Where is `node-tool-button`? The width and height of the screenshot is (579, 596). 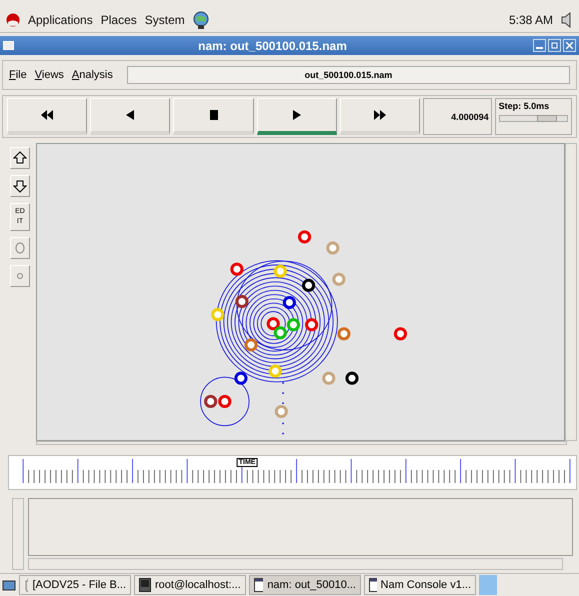
node-tool-button is located at coordinates (20, 248).